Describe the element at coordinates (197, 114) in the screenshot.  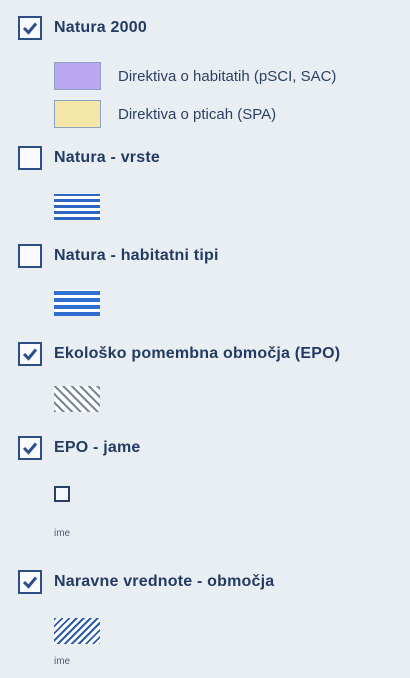
I see `legend-label-birds: Direktiva o pticah (SPA)` at that location.